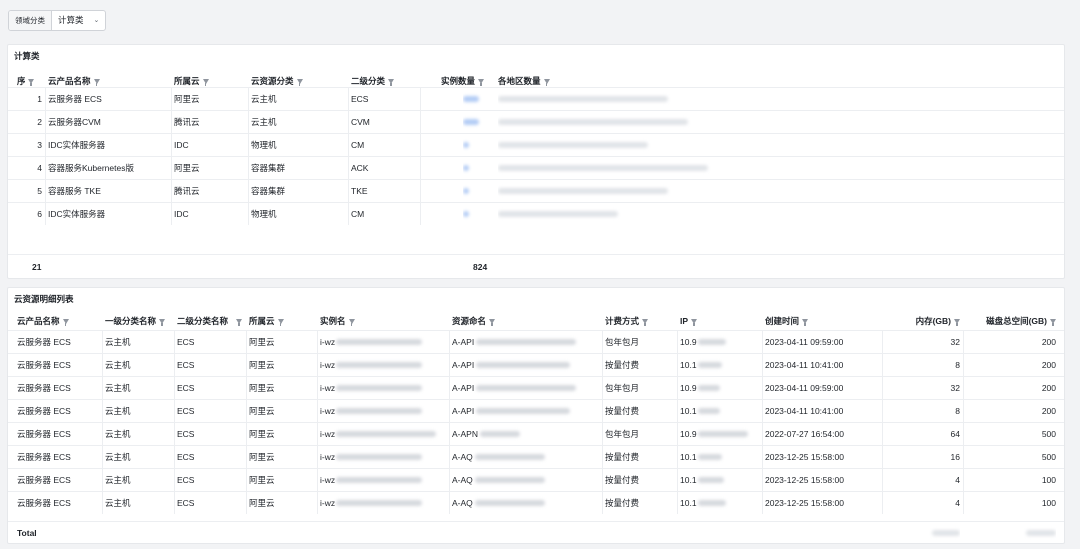 Image resolution: width=1080 pixels, height=549 pixels. I want to click on row-product: 容器服务Kubernetes版, so click(91, 168).